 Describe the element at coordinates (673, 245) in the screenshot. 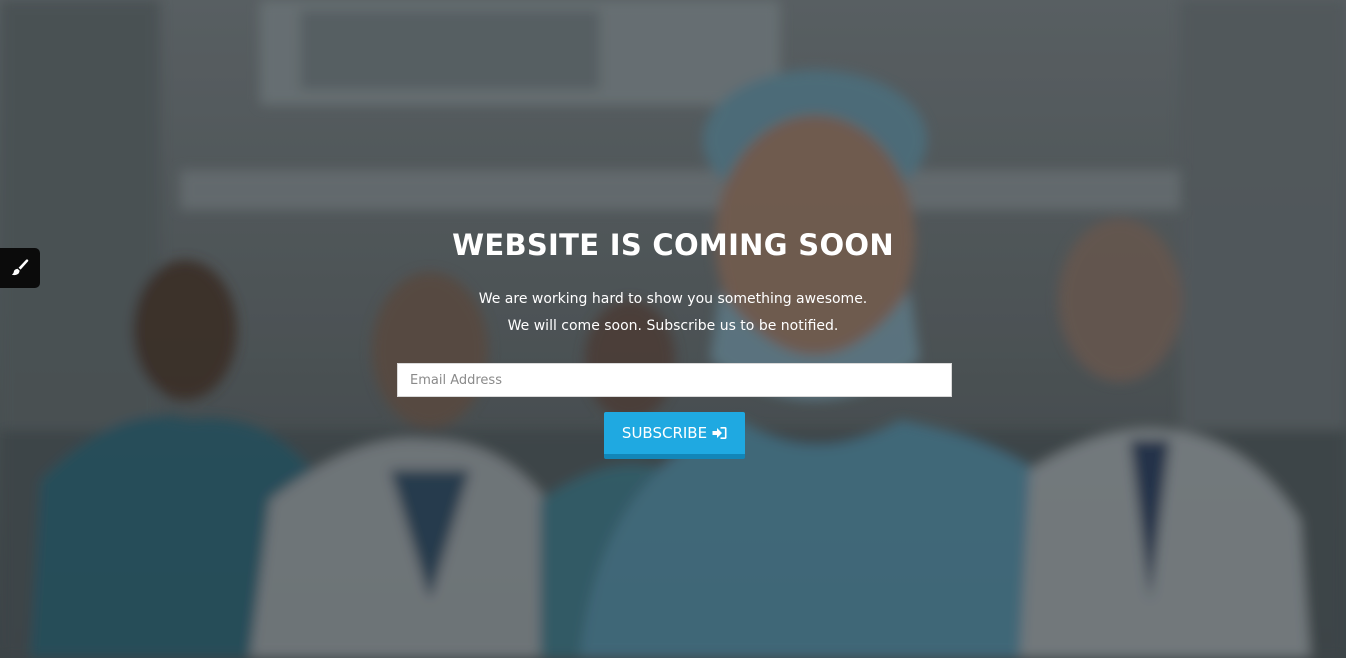

I see `page-title: WEBSITE IS COMING SOON` at that location.